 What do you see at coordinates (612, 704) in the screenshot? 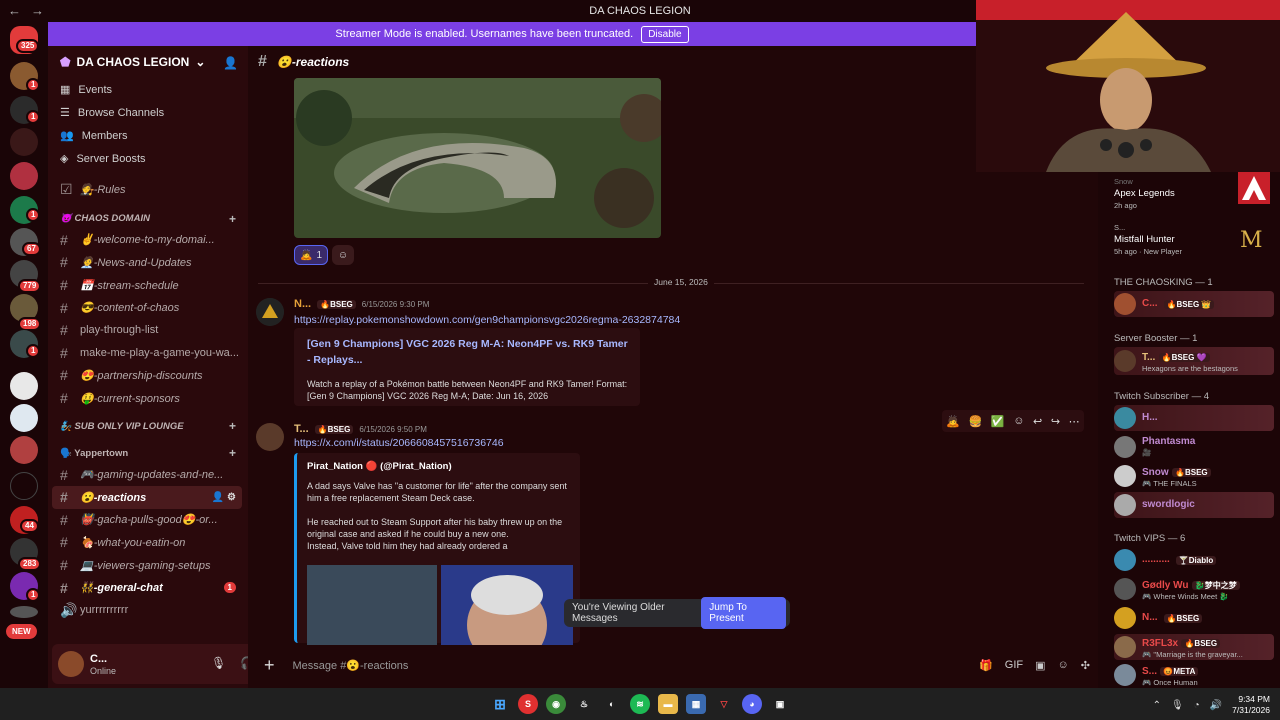
I see `app-icon: ◐` at bounding box center [612, 704].